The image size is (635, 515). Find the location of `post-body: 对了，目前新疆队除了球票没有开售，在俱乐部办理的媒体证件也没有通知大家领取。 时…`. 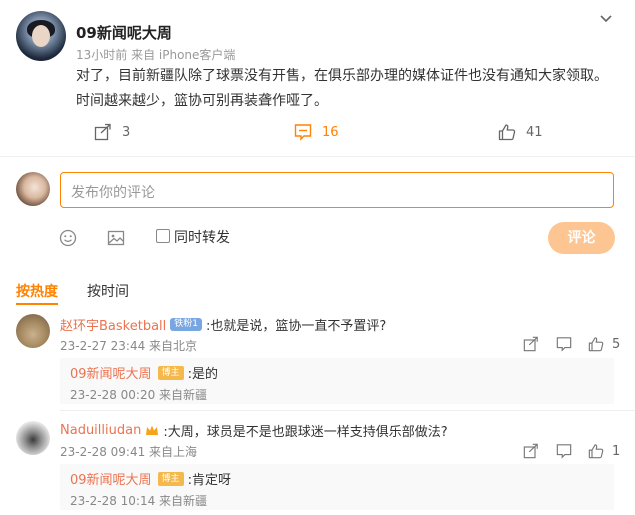

post-body: 对了，目前新疆队除了球票没有开售，在俱乐部办理的媒体证件也没有通知大家领取。 时… is located at coordinates (346, 89).